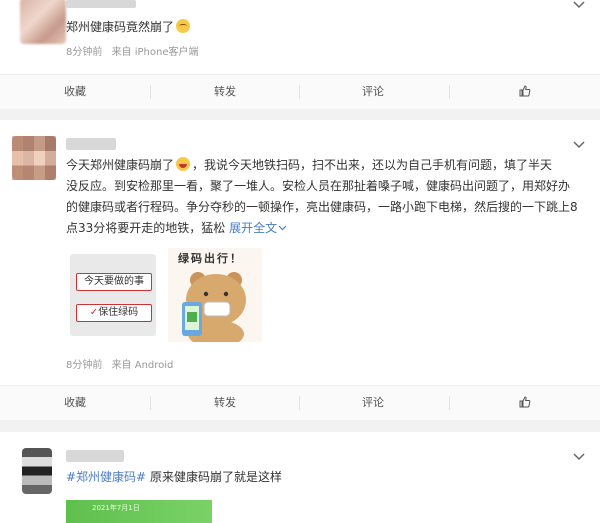 The height and width of the screenshot is (523, 600). What do you see at coordinates (215, 477) in the screenshot?
I see `post-text-content: 原来健康码崩了就是这样` at bounding box center [215, 477].